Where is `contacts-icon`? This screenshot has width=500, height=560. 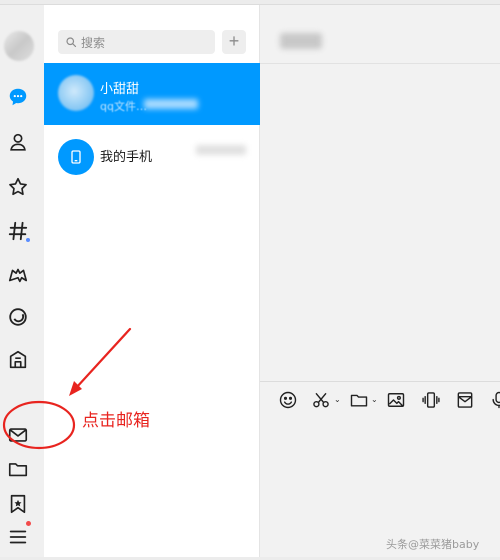
contacts-icon is located at coordinates (18, 142).